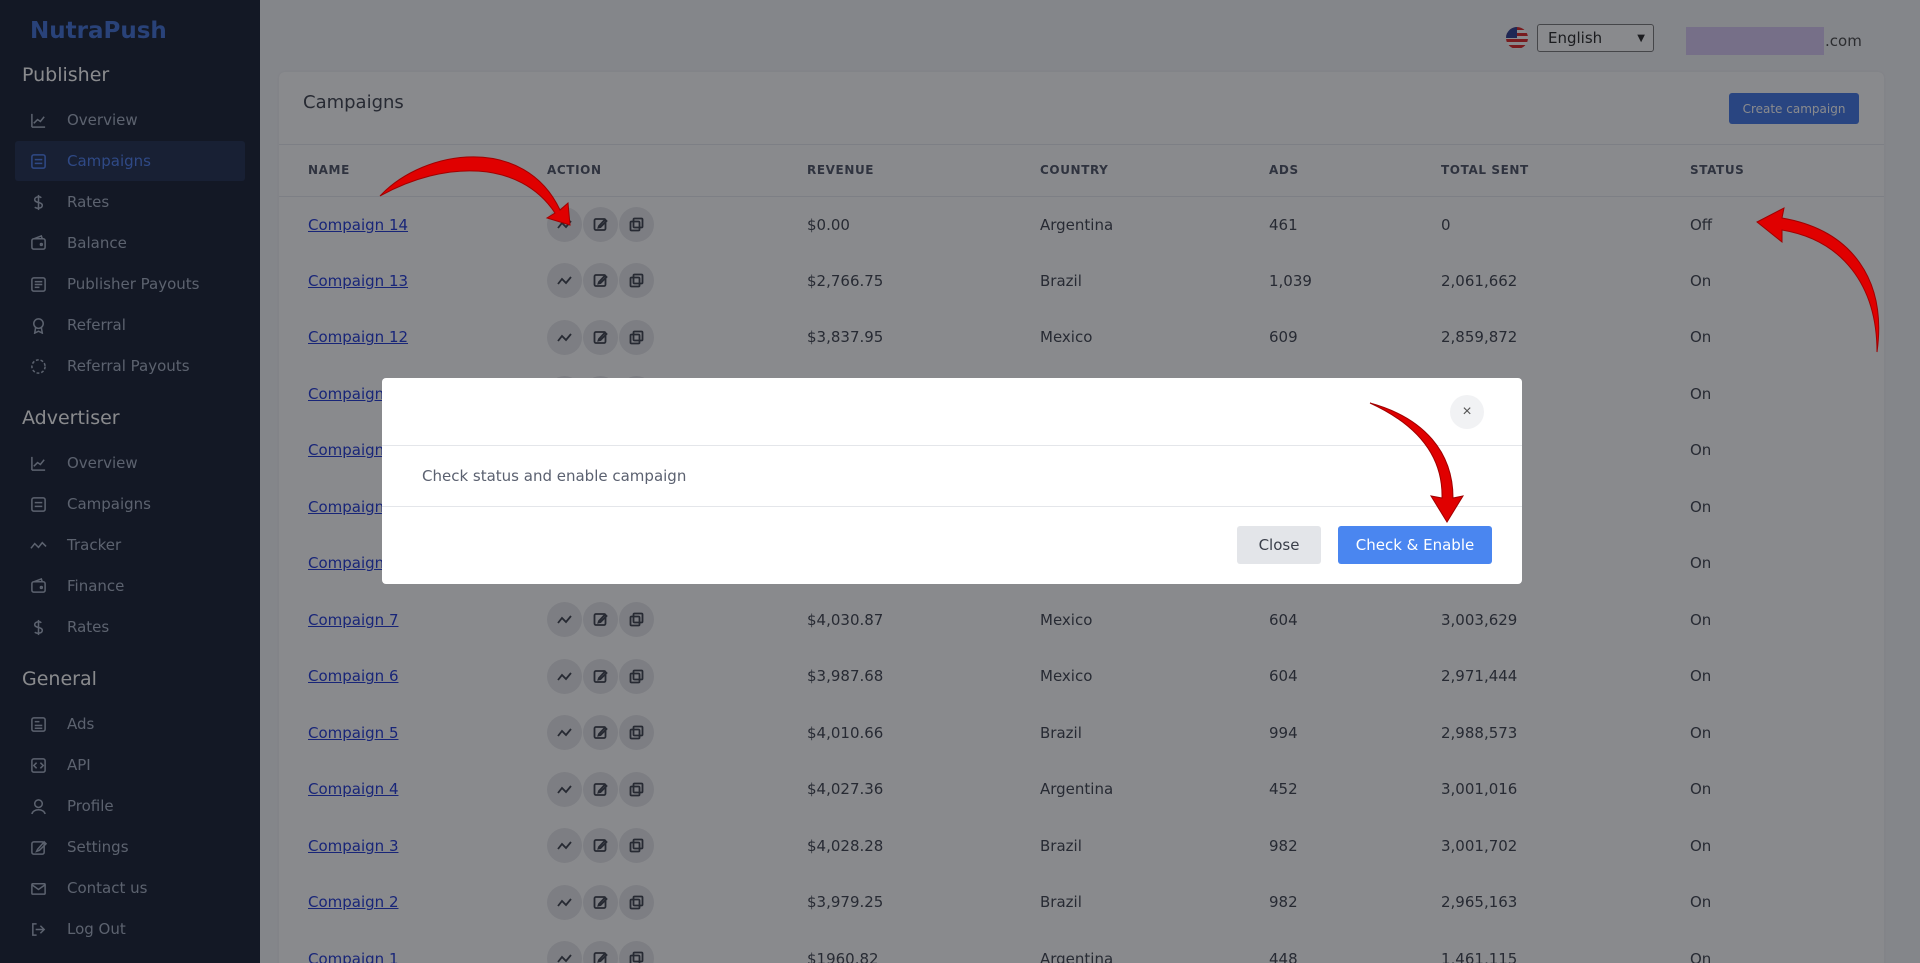 The width and height of the screenshot is (1920, 963). What do you see at coordinates (1415, 545) in the screenshot?
I see `check-enable-button: Check & Enable` at bounding box center [1415, 545].